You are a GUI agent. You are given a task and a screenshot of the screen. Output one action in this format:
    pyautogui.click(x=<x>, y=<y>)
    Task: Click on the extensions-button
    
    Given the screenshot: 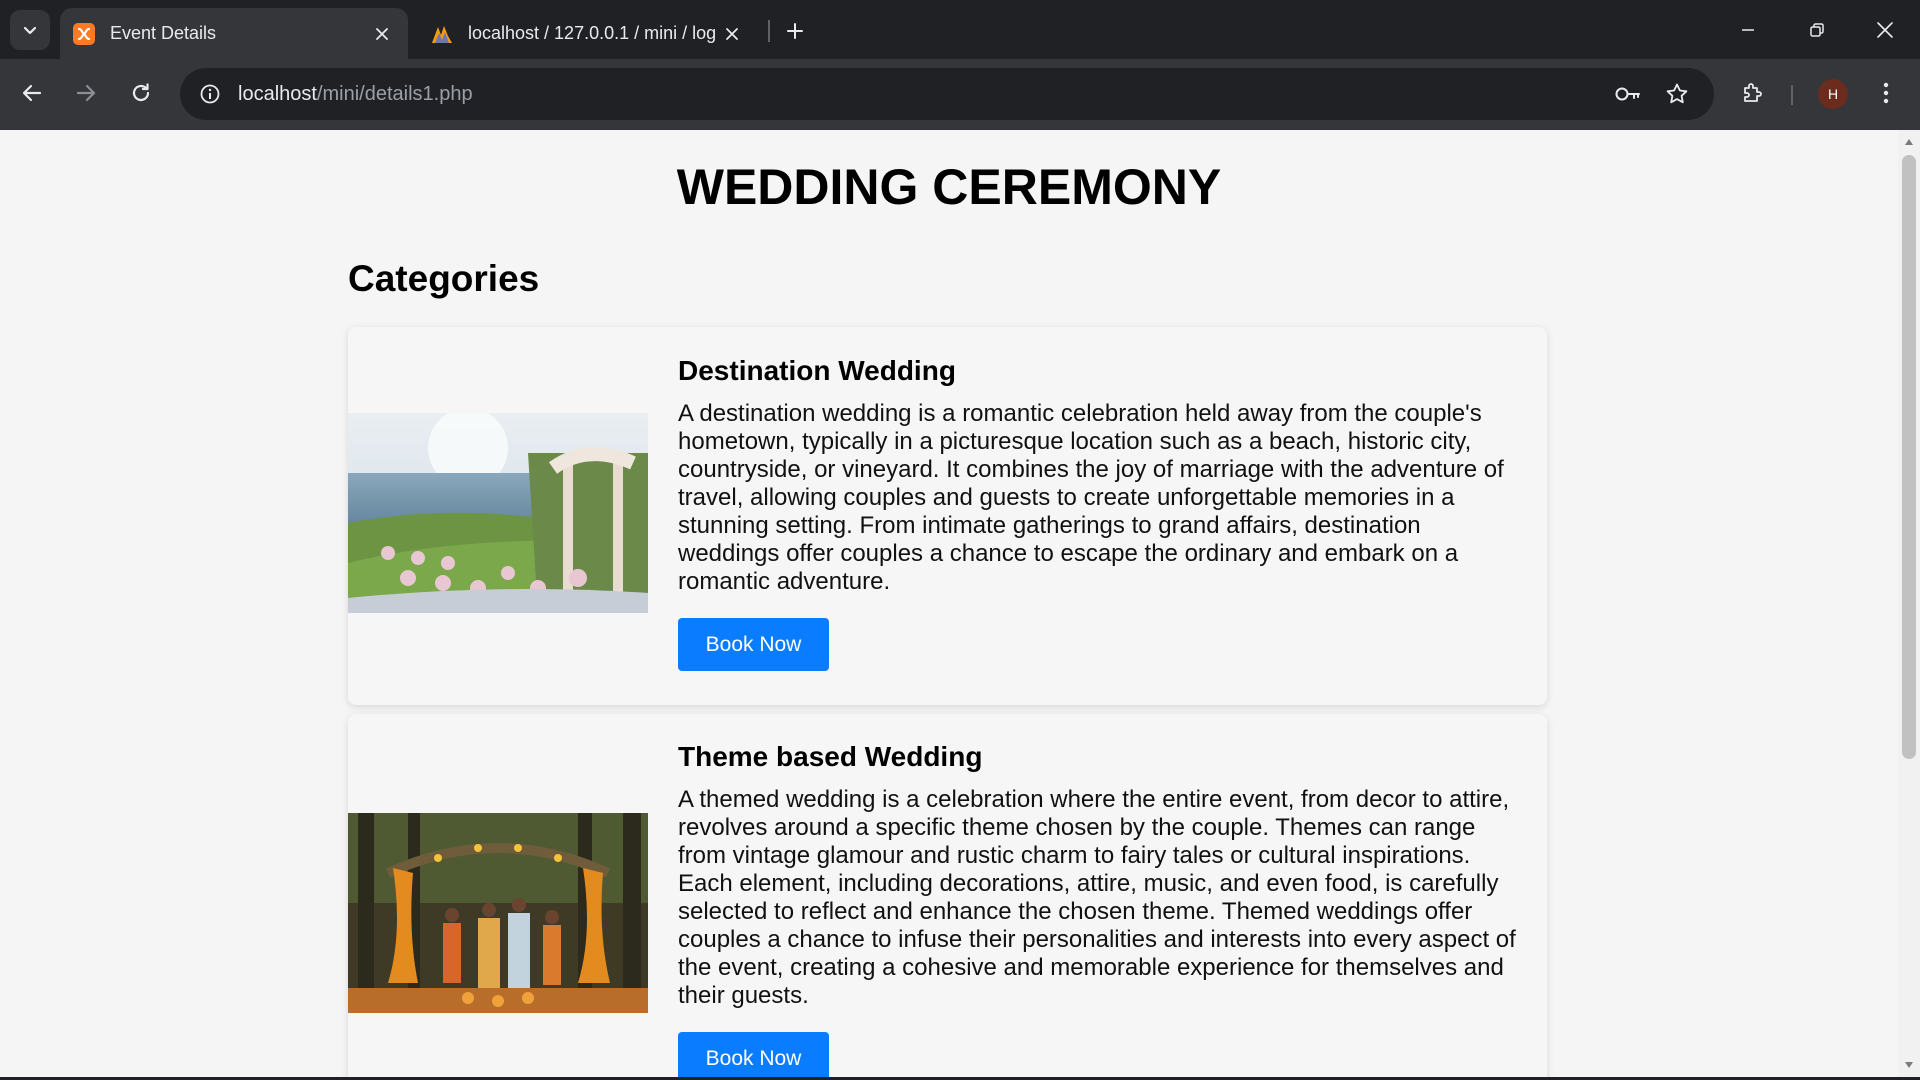 What is the action you would take?
    pyautogui.click(x=1753, y=93)
    